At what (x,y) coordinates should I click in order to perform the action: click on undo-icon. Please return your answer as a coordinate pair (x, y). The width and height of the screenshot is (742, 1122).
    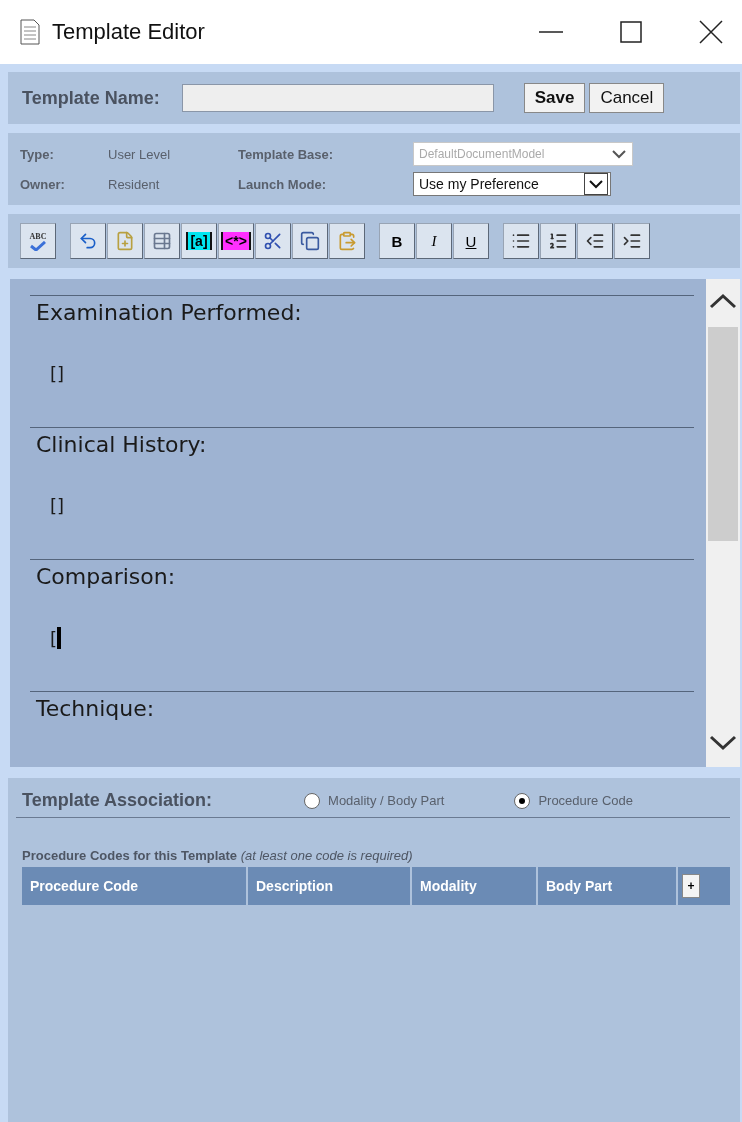
    Looking at the image, I should click on (88, 241).